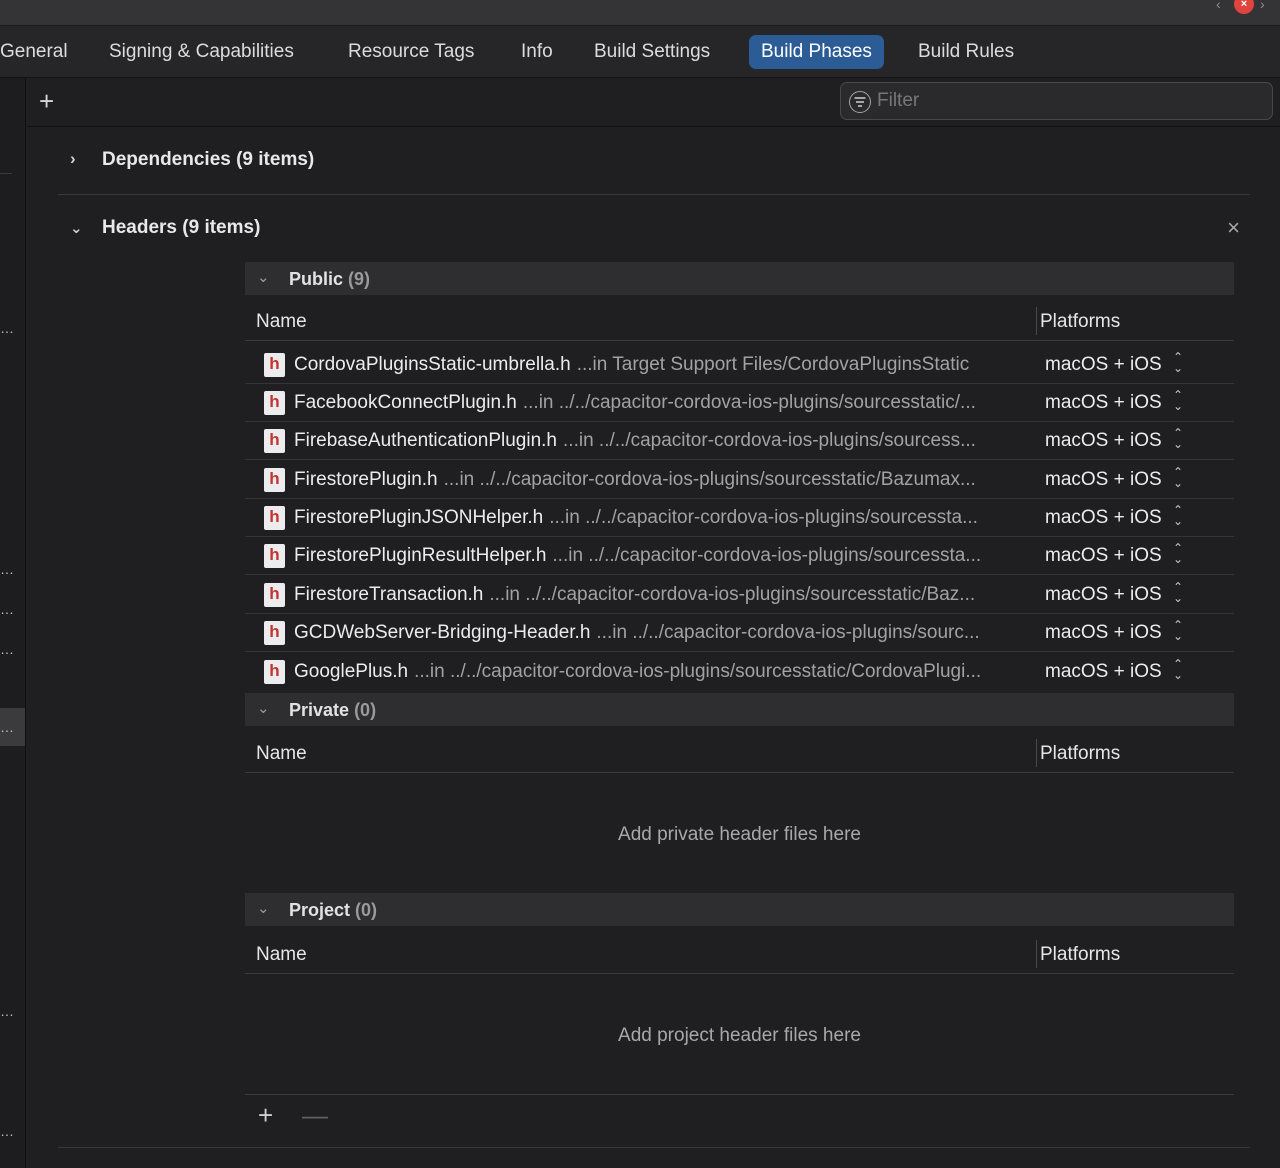 This screenshot has width=1280, height=1168. Describe the element at coordinates (966, 52) in the screenshot. I see `tab-build-rules: Build Rules` at that location.